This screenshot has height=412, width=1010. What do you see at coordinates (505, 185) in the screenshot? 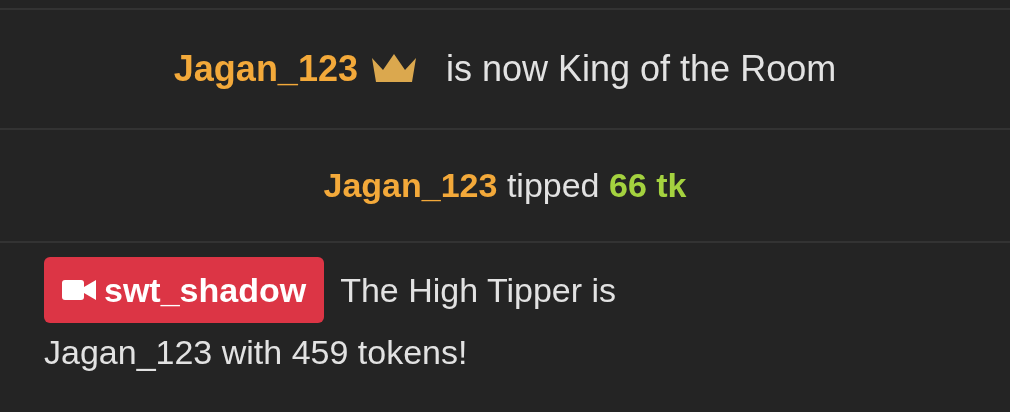
I see `tip-message: Jagan_123 tipped 66 tk` at bounding box center [505, 185].